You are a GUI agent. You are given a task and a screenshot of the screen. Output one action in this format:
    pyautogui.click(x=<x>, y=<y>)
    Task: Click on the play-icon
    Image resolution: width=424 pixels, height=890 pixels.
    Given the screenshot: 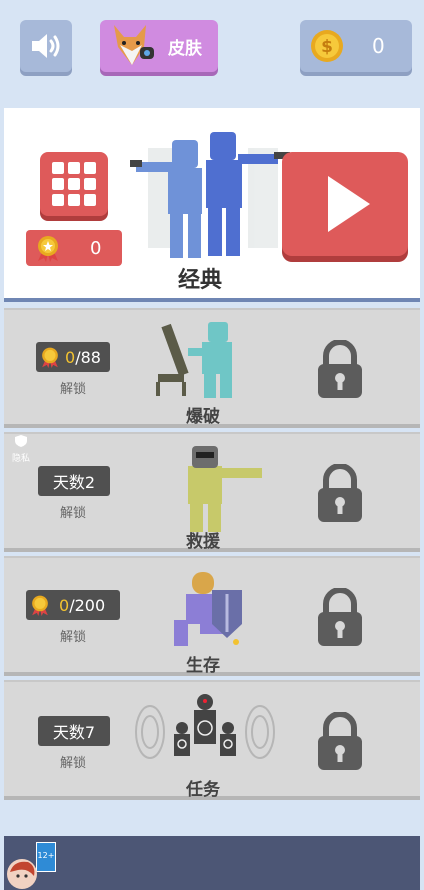 What is the action you would take?
    pyautogui.click(x=349, y=204)
    